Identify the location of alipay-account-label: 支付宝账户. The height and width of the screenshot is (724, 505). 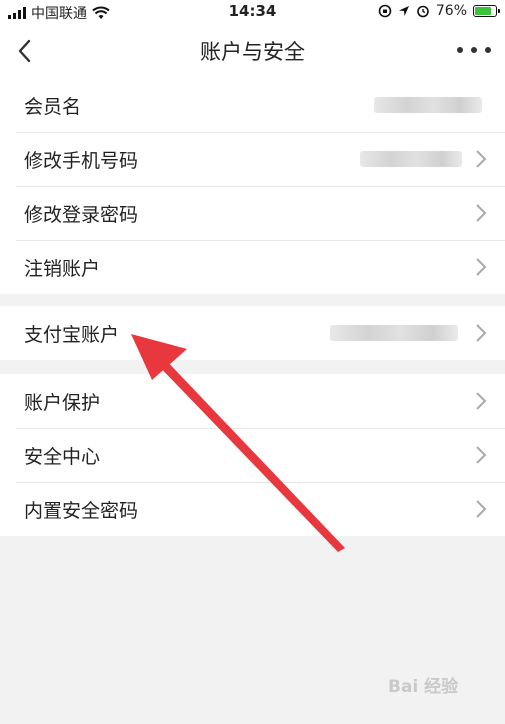
(72, 334).